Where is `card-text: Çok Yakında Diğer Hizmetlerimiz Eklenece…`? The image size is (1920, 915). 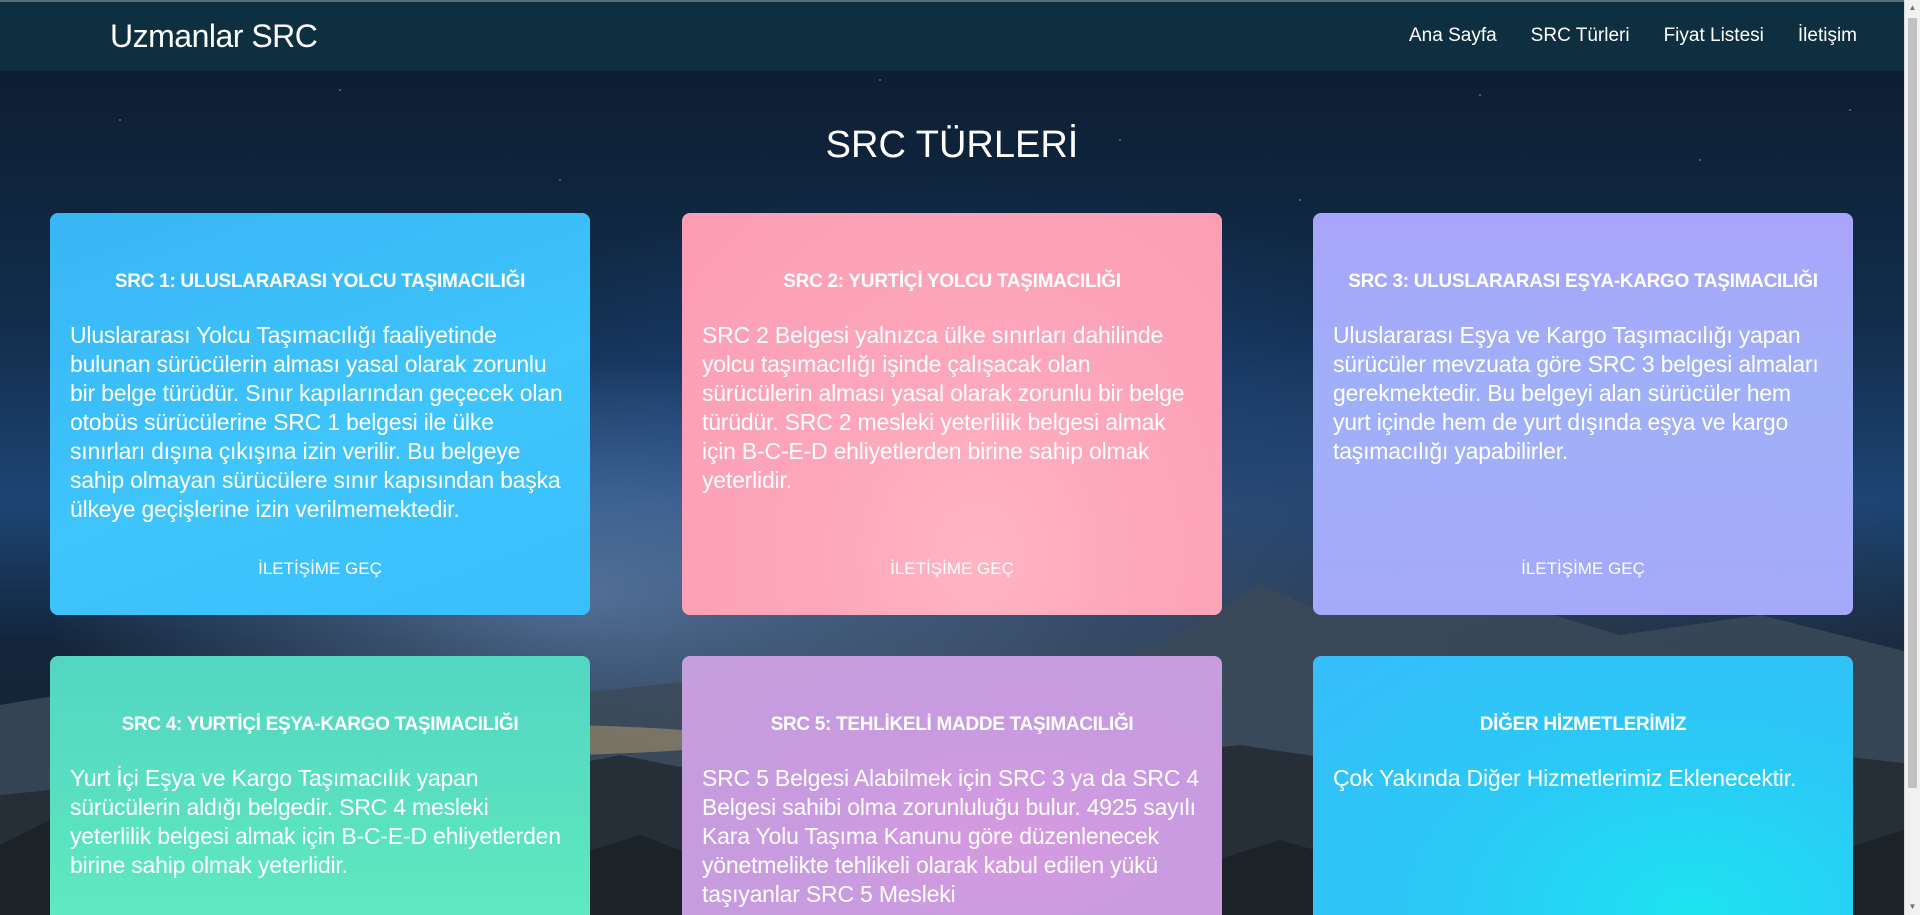
card-text: Çok Yakında Diğer Hizmetlerimiz Eklenece… is located at coordinates (1565, 778).